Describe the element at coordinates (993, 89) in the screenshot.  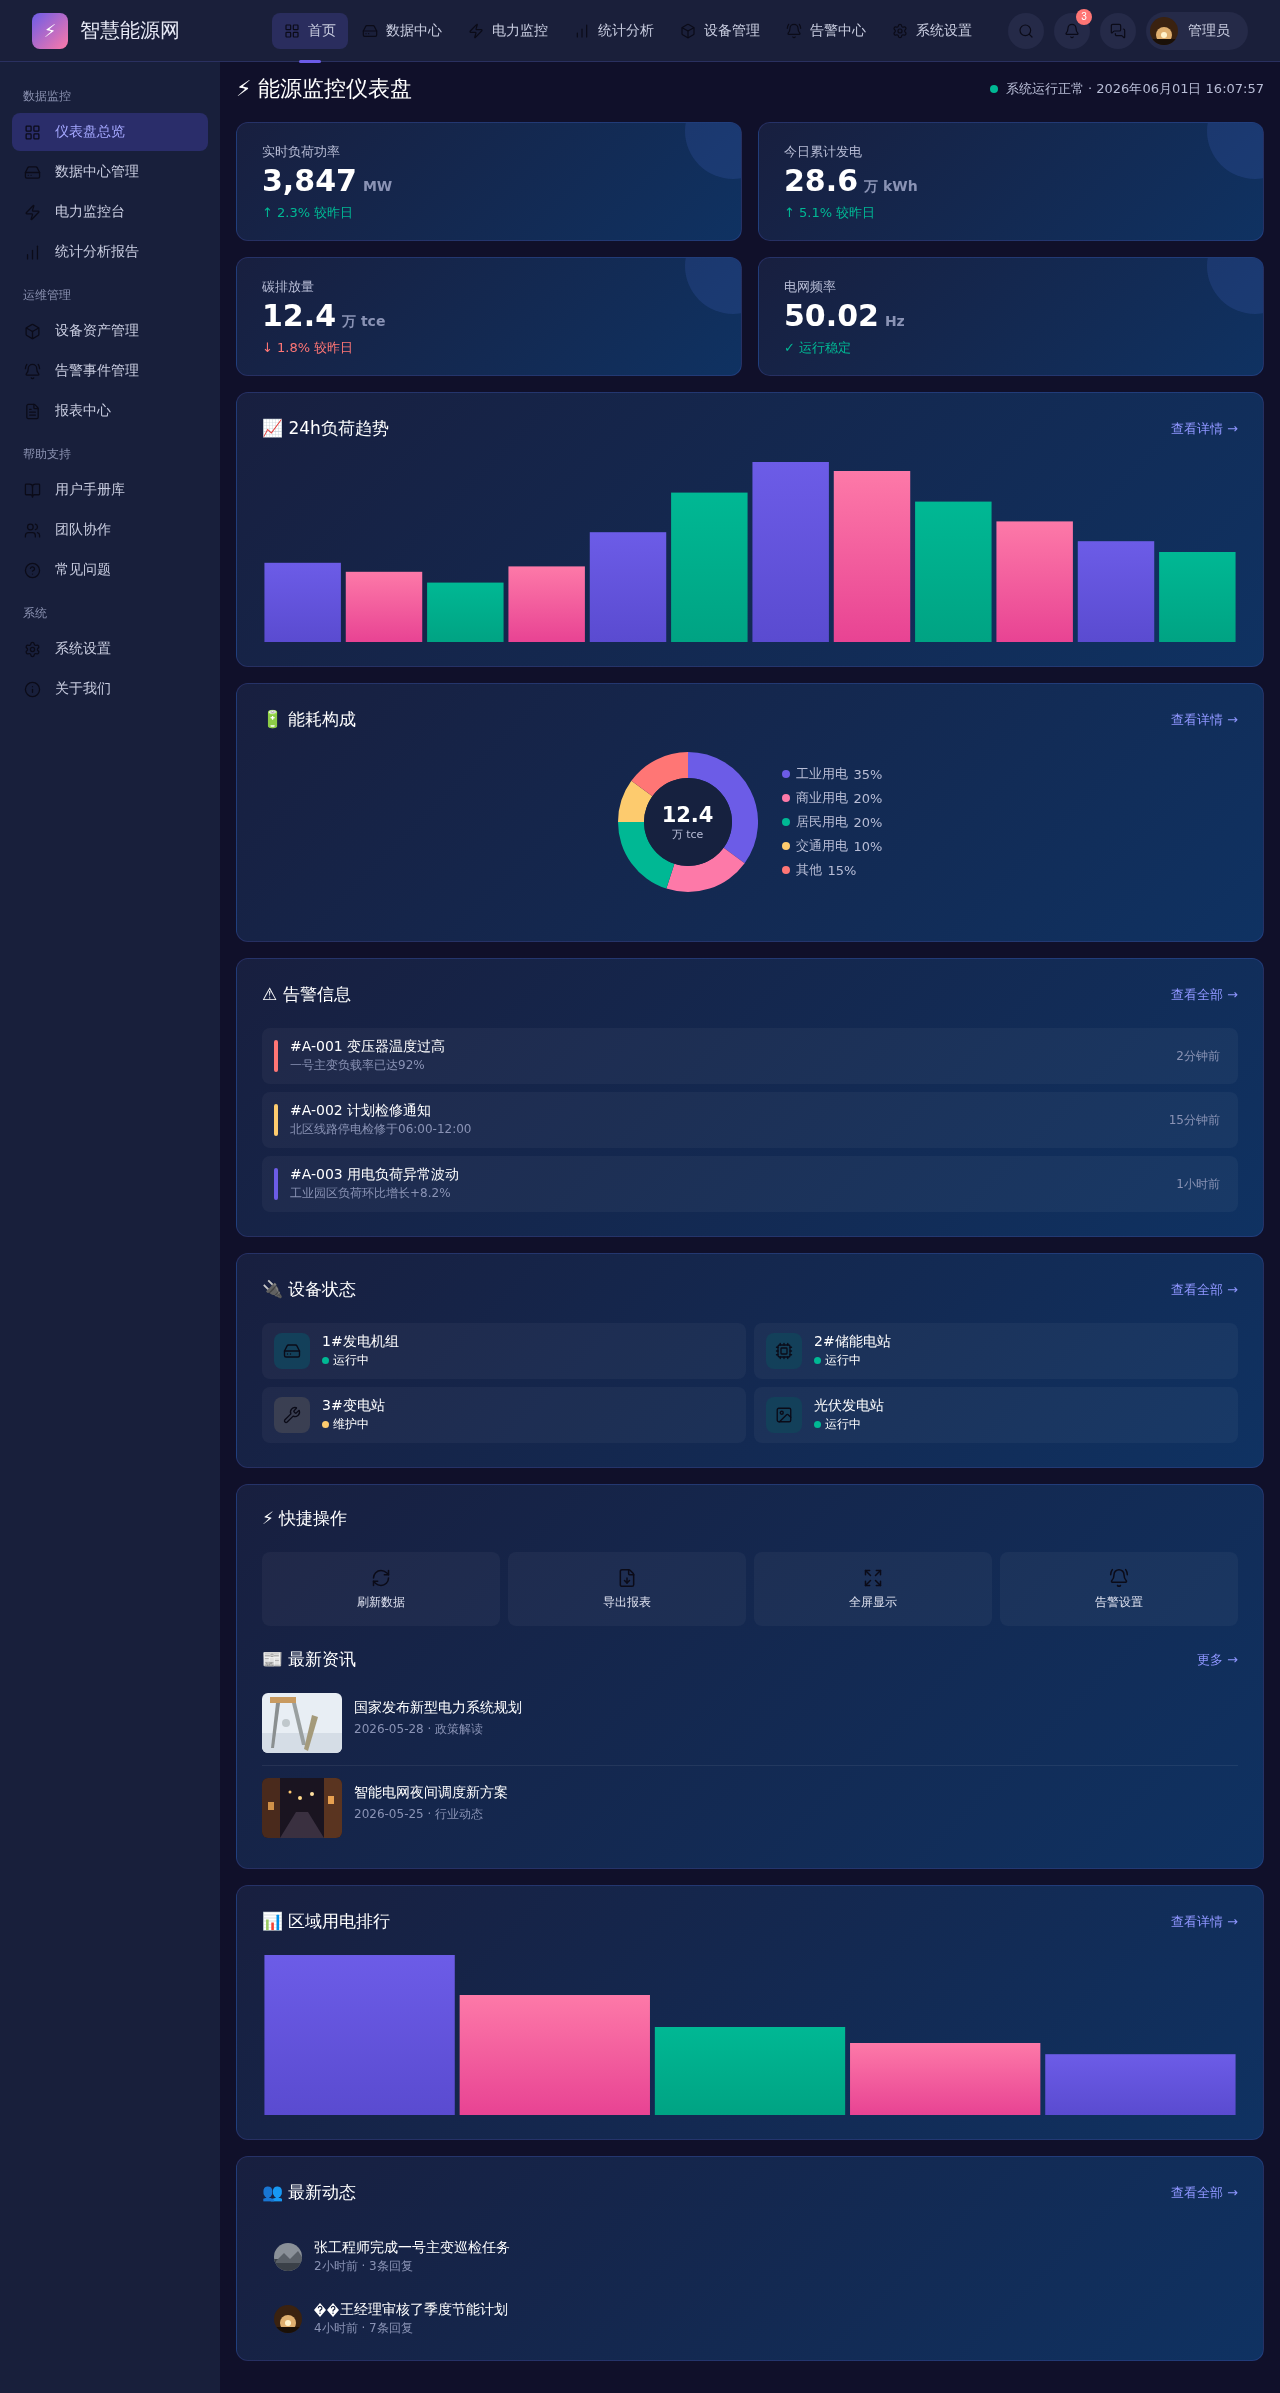
I see `status-dot` at that location.